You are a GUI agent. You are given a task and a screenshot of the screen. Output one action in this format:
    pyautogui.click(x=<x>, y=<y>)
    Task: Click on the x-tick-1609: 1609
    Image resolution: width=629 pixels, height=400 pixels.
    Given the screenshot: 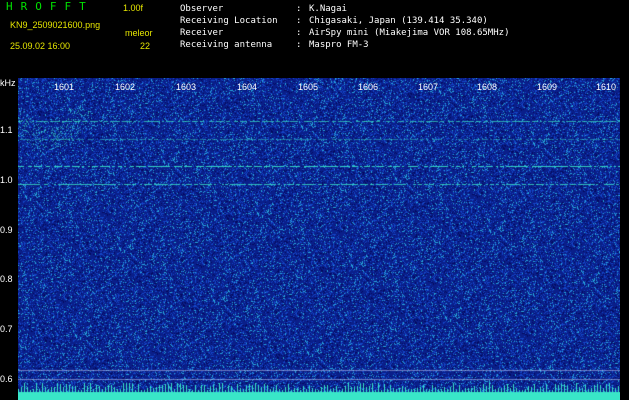 What is the action you would take?
    pyautogui.click(x=547, y=87)
    